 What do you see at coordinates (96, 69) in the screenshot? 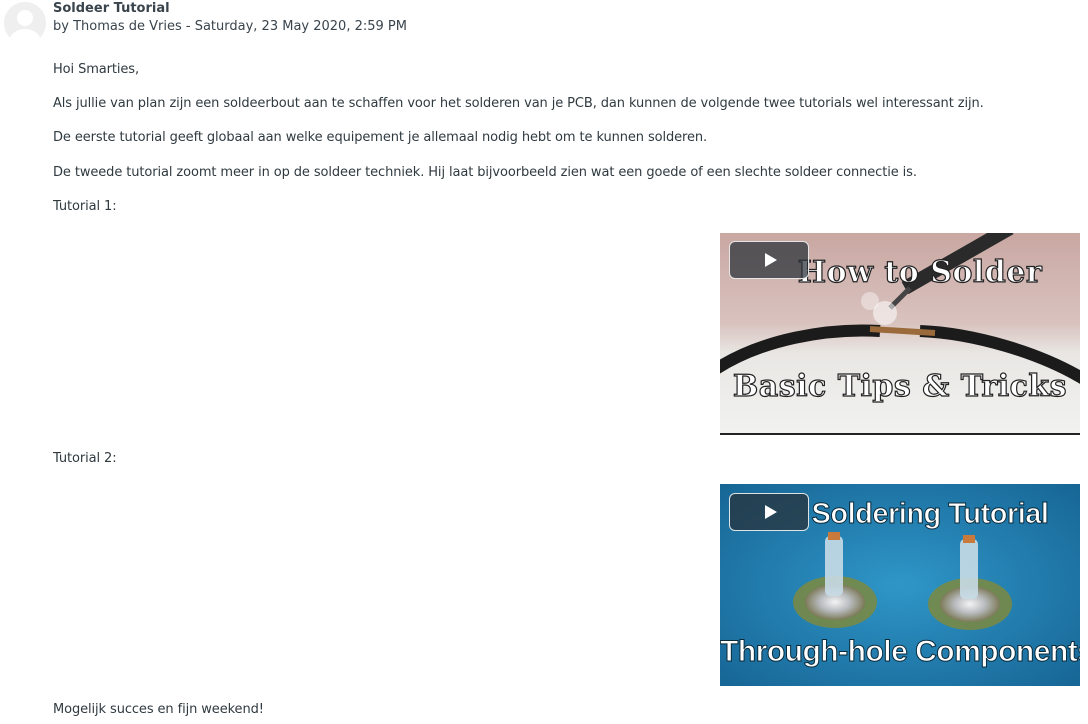
I see `greeting-text: Hoi Smarties,` at bounding box center [96, 69].